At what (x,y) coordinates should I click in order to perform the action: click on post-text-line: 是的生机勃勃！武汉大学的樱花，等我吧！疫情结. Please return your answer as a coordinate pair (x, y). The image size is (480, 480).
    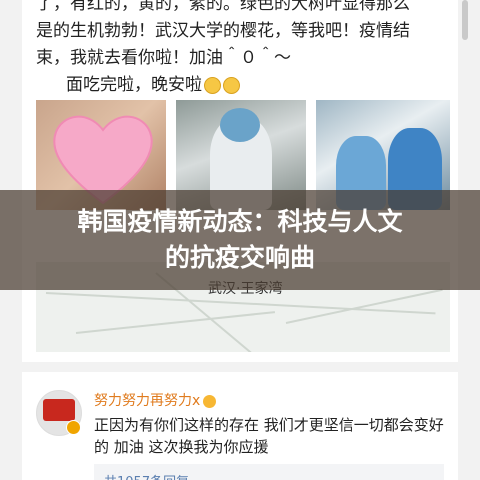
    Looking at the image, I should click on (223, 31).